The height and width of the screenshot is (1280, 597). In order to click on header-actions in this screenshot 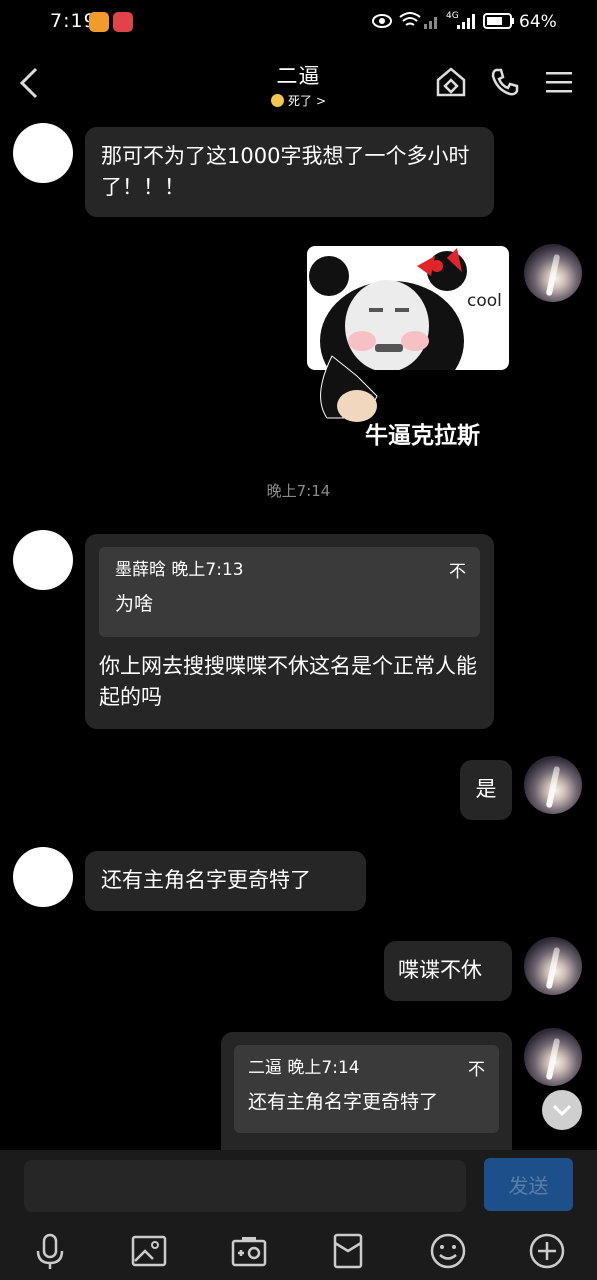, I will do `click(505, 82)`.